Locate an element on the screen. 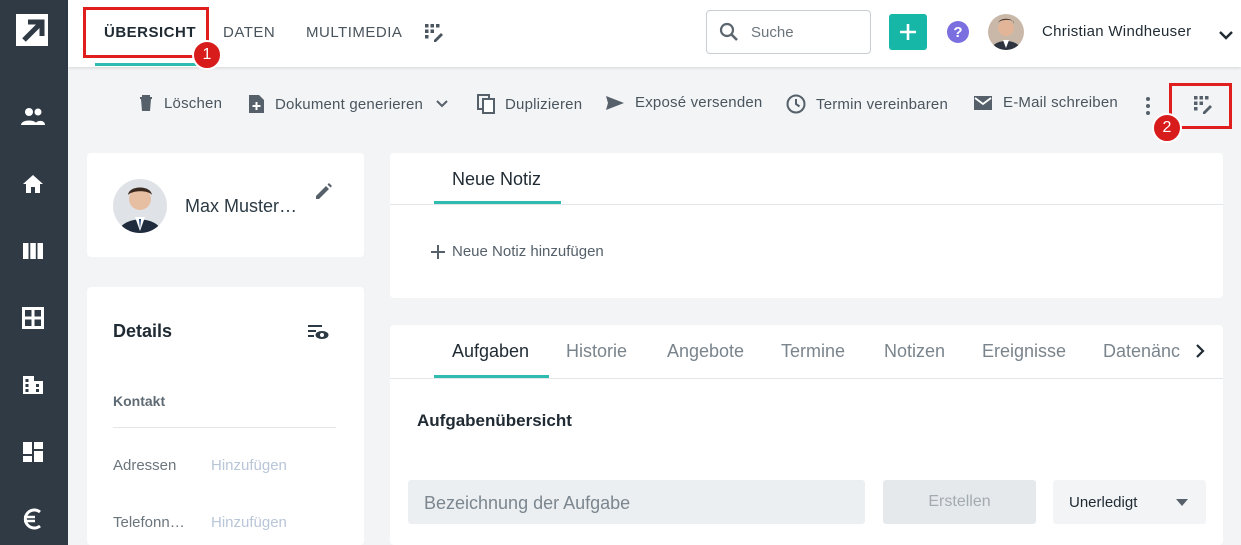 The height and width of the screenshot is (545, 1241). schedule-appointment-label: Termin vereinbaren is located at coordinates (882, 104).